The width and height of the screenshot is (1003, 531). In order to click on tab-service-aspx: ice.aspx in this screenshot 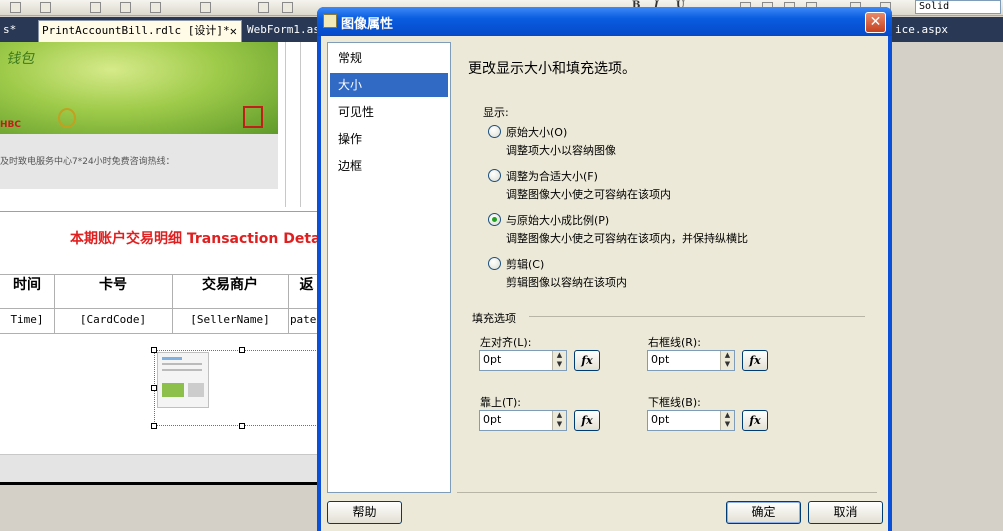, I will do `click(932, 31)`.